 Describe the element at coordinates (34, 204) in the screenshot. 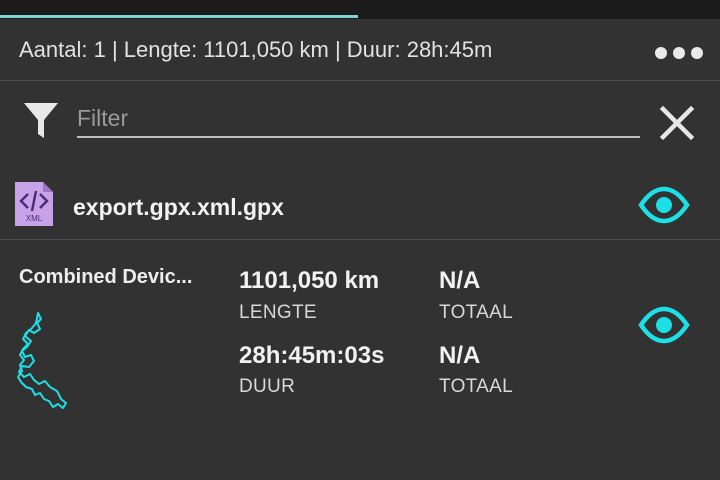

I see `xml-file-icon: XML` at that location.